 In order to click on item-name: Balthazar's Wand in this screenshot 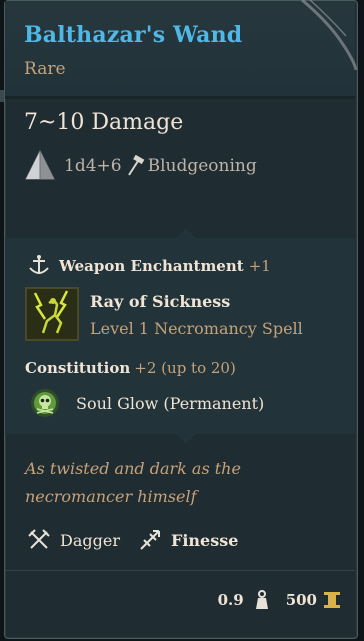, I will do `click(133, 35)`.